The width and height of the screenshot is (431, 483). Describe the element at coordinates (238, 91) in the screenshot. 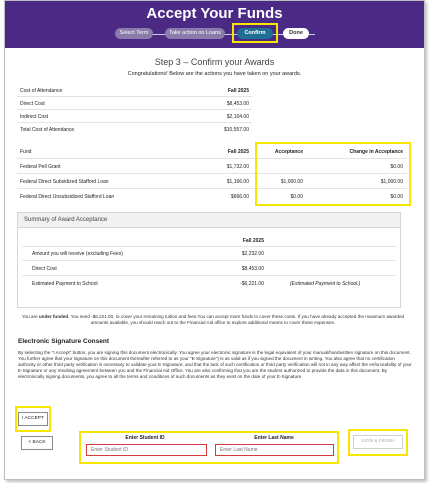

I see `cost-header-term: Fall 2025` at that location.